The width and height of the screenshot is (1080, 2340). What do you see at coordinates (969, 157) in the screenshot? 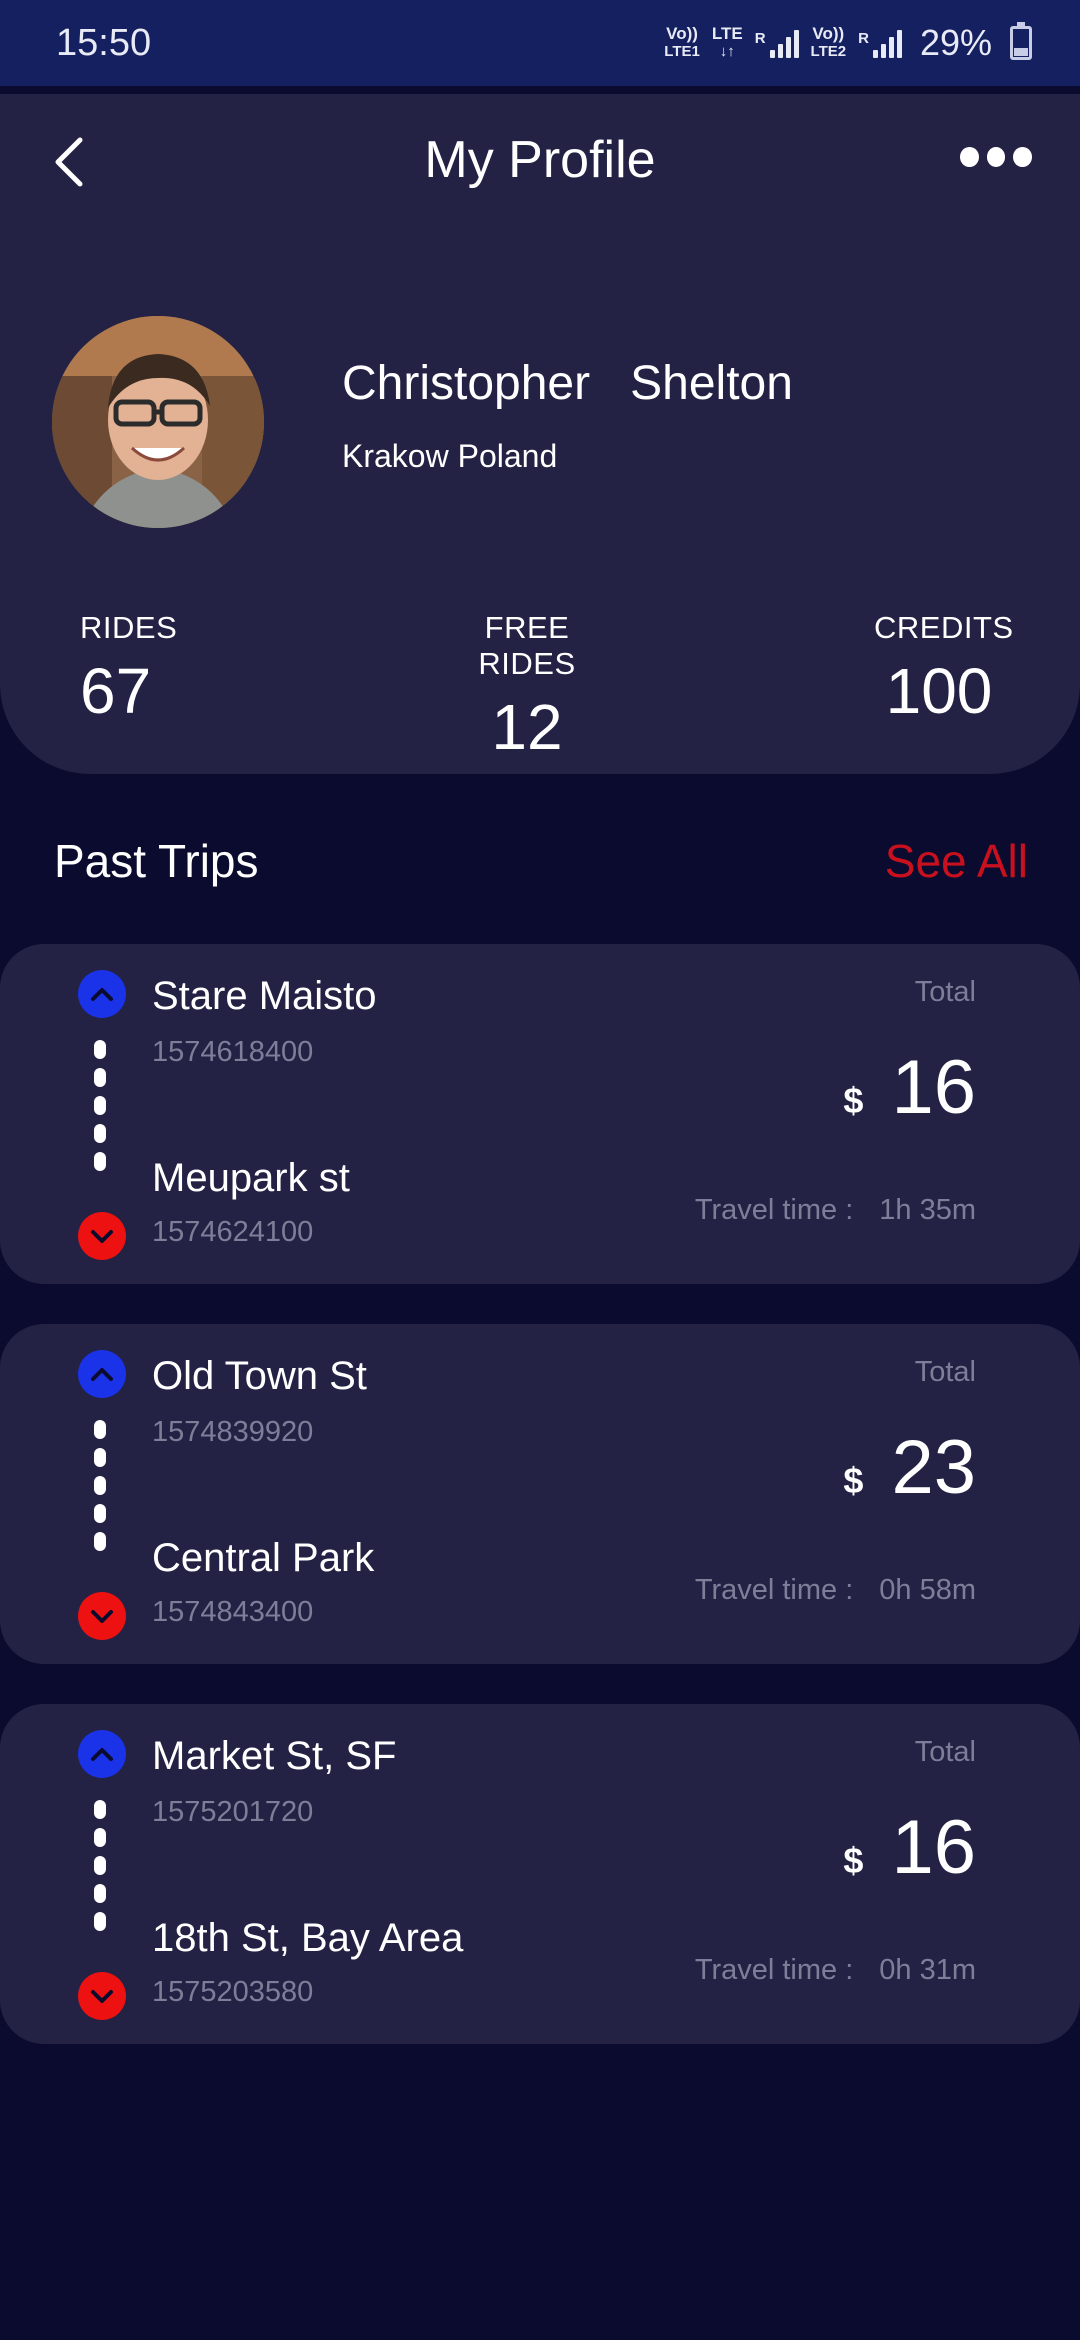
I see `more-horizontal-icon` at bounding box center [969, 157].